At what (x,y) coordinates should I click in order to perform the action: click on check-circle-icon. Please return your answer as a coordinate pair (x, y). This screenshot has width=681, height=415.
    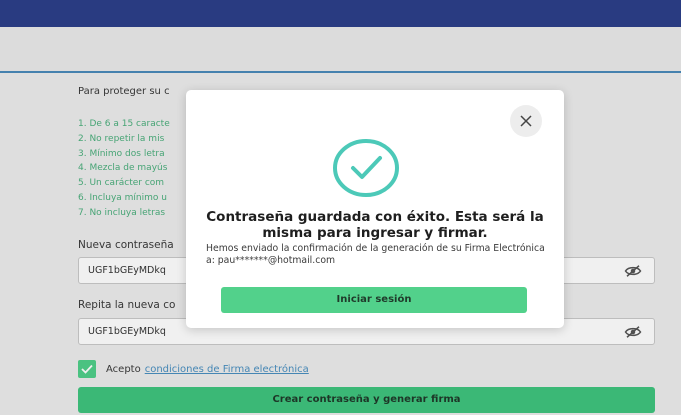
    Looking at the image, I should click on (366, 168).